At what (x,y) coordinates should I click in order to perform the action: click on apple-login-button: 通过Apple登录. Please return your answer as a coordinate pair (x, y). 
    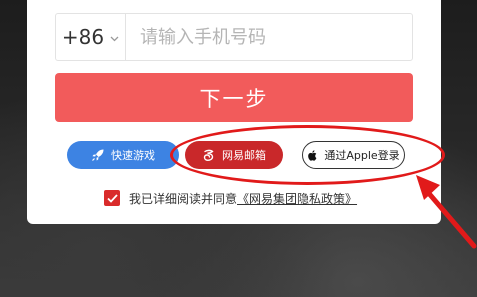
    Looking at the image, I should click on (353, 155).